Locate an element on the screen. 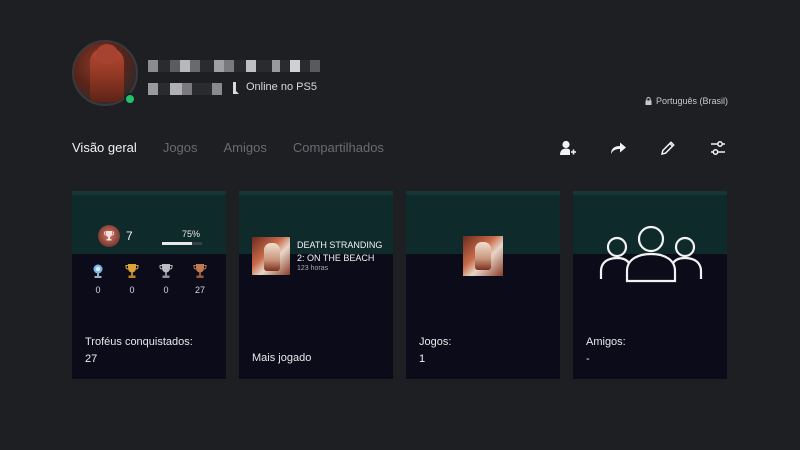 Image resolution: width=800 pixels, height=450 pixels. avatar-statue-head is located at coordinates (107, 54).